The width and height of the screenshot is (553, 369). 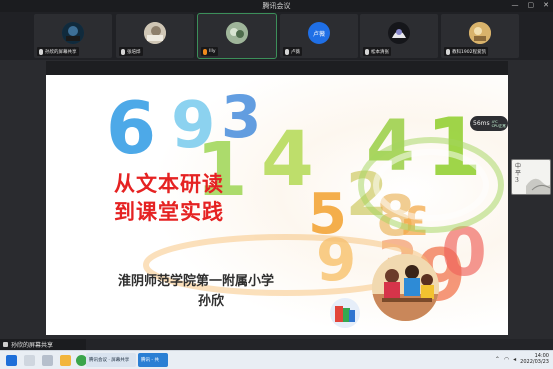 I want to click on device-status: 4℃ CPU正常, so click(x=499, y=124).